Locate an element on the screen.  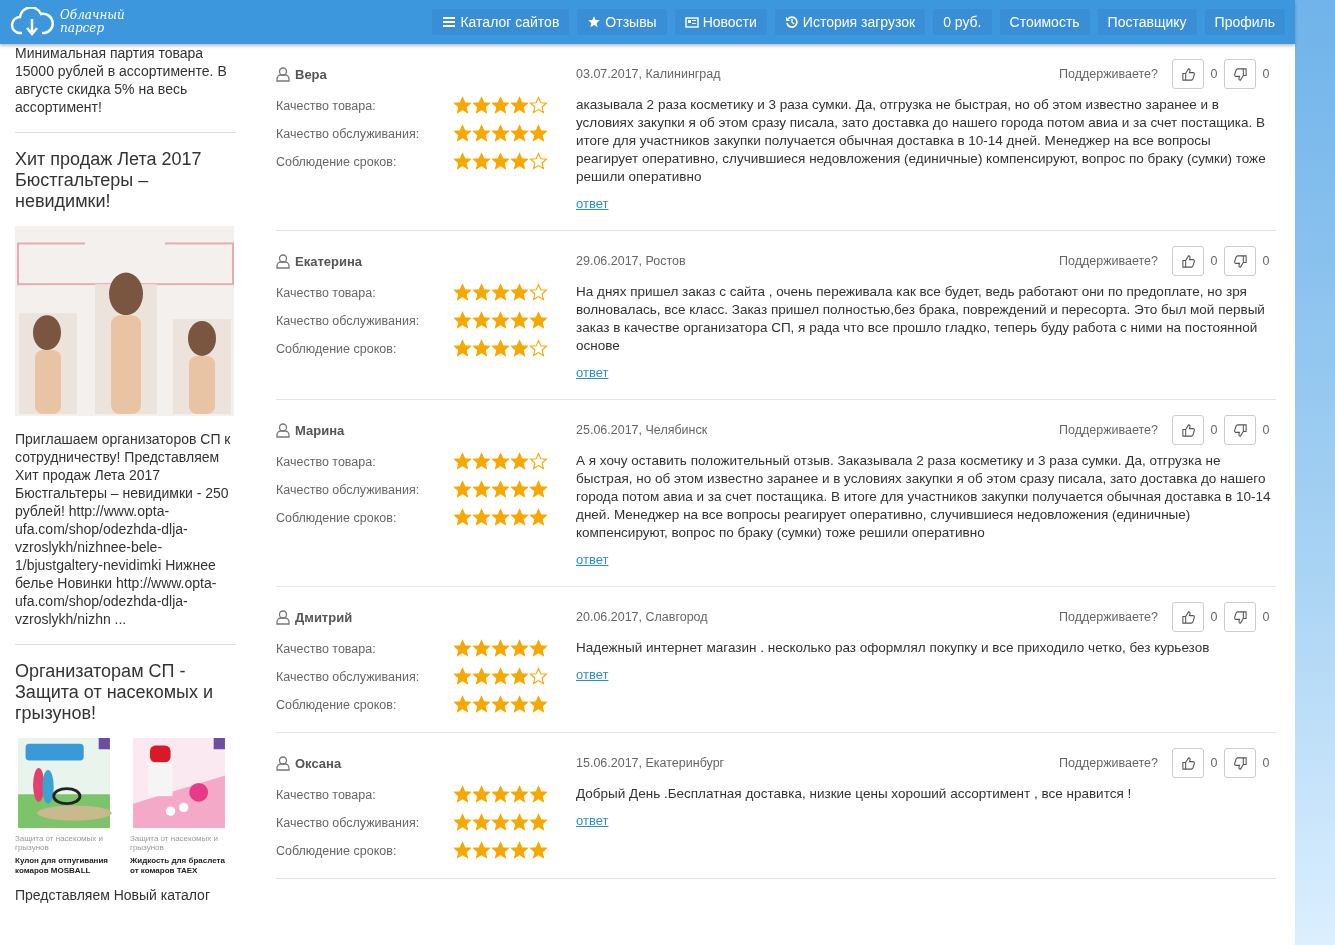
review-text: Добрый День .Бесплатная доставка, низкие цены хороший ассортимент , все нравится ! is located at coordinates (854, 794).